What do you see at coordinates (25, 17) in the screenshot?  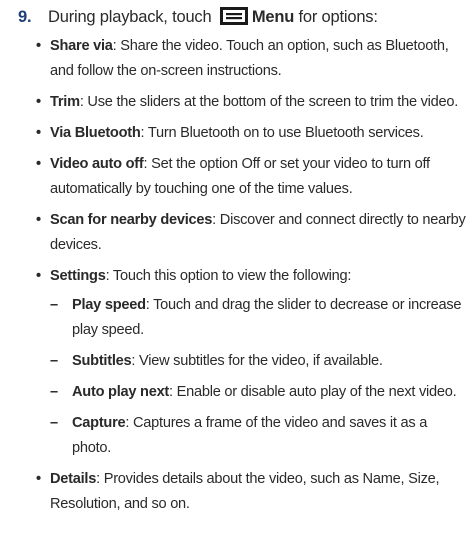 I see `step-number: 9.` at bounding box center [25, 17].